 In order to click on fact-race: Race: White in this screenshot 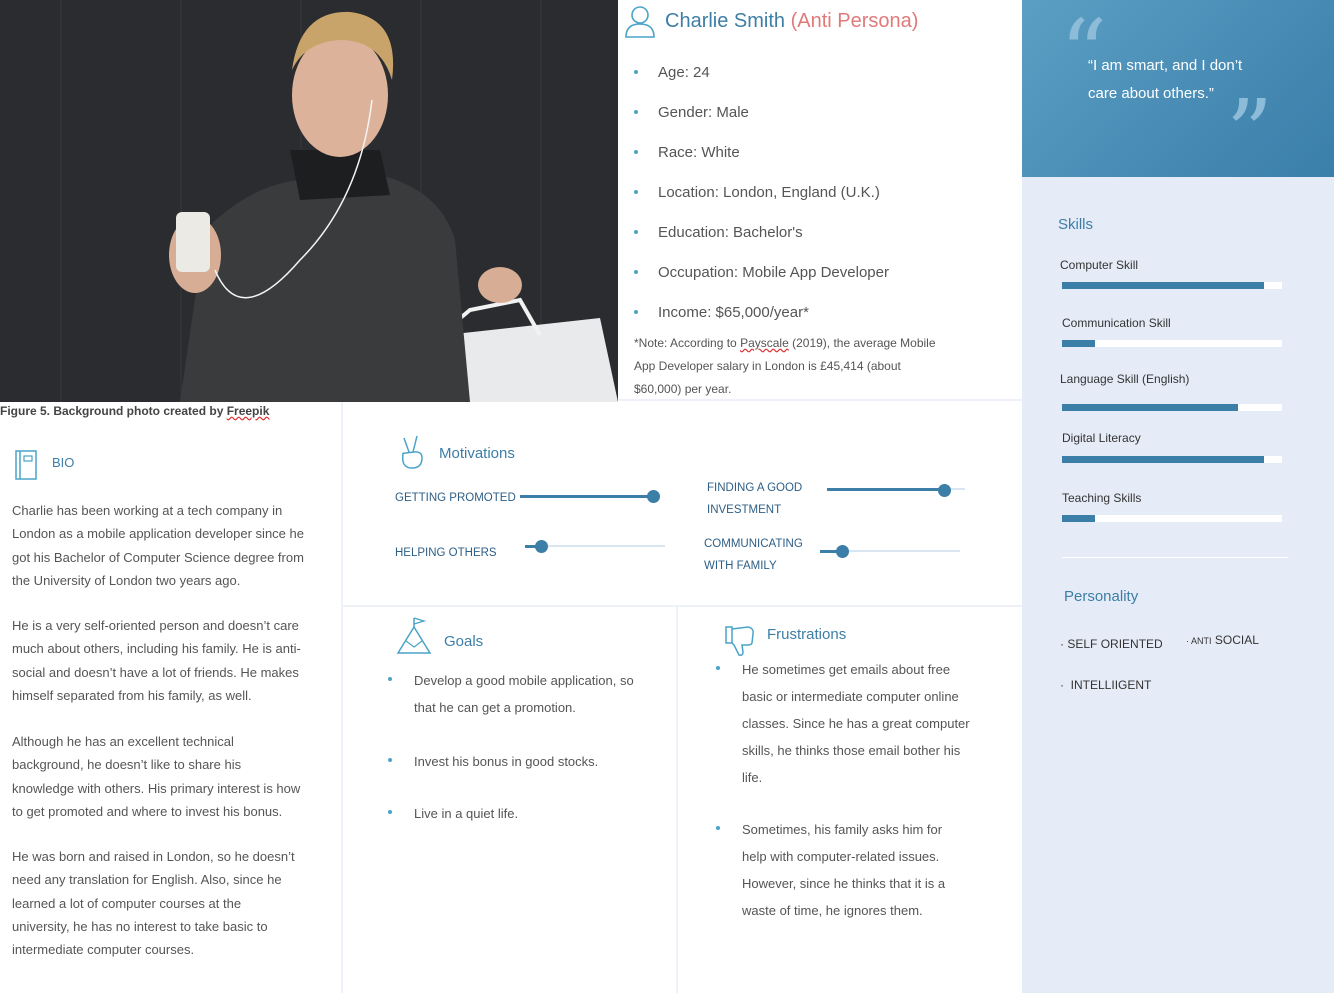, I will do `click(761, 158)`.